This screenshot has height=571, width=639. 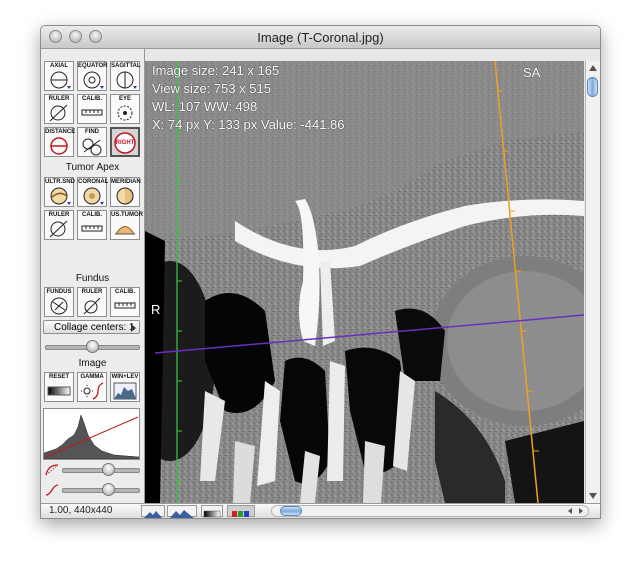 What do you see at coordinates (430, 511) in the screenshot?
I see `horizontal-scrollbar` at bounding box center [430, 511].